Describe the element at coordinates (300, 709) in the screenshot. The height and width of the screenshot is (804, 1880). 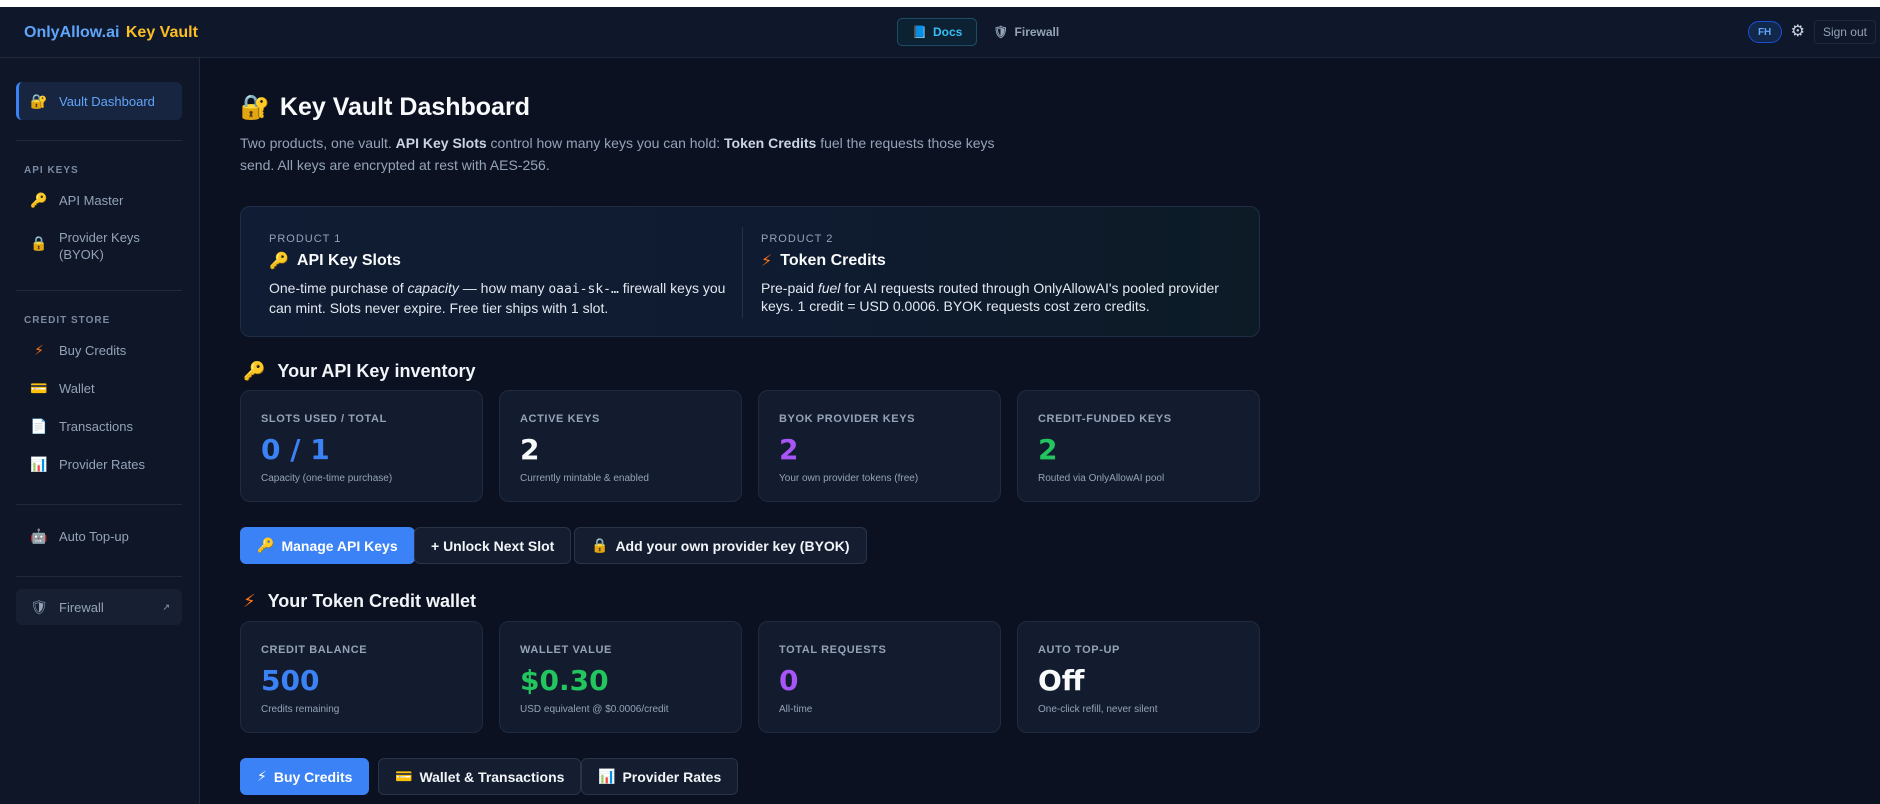
I see `card-note: Credits remaining` at that location.